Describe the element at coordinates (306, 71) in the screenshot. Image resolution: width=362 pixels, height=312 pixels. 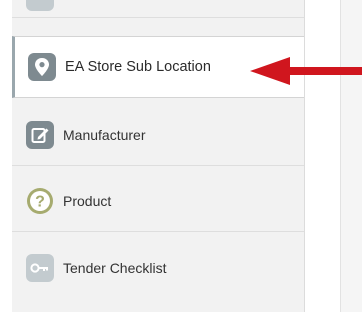
I see `annotation-arrow-icon` at that location.